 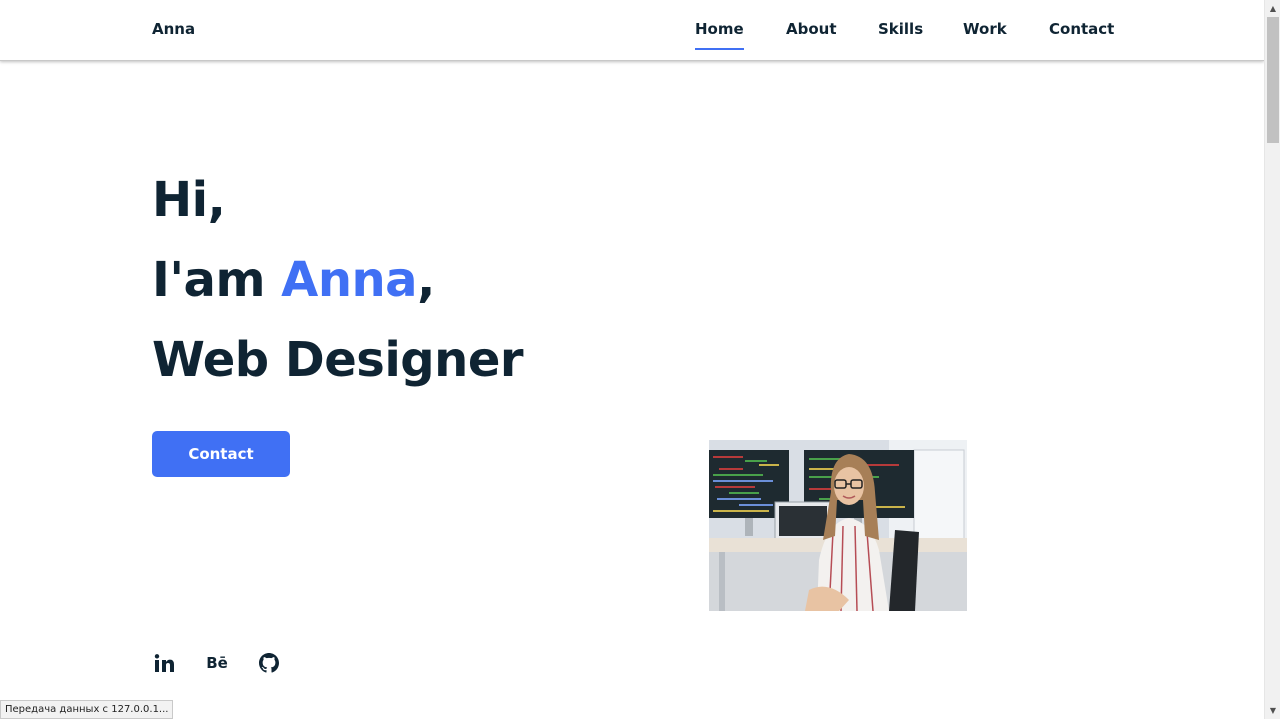 What do you see at coordinates (985, 29) in the screenshot?
I see `nav-link-work: Work` at bounding box center [985, 29].